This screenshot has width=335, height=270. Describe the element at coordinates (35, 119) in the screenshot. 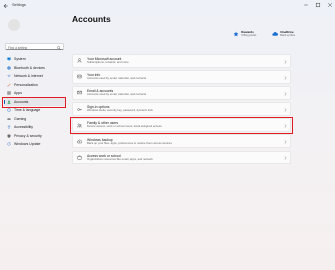

I see `sidebar-item-gaming: Gaming` at that location.